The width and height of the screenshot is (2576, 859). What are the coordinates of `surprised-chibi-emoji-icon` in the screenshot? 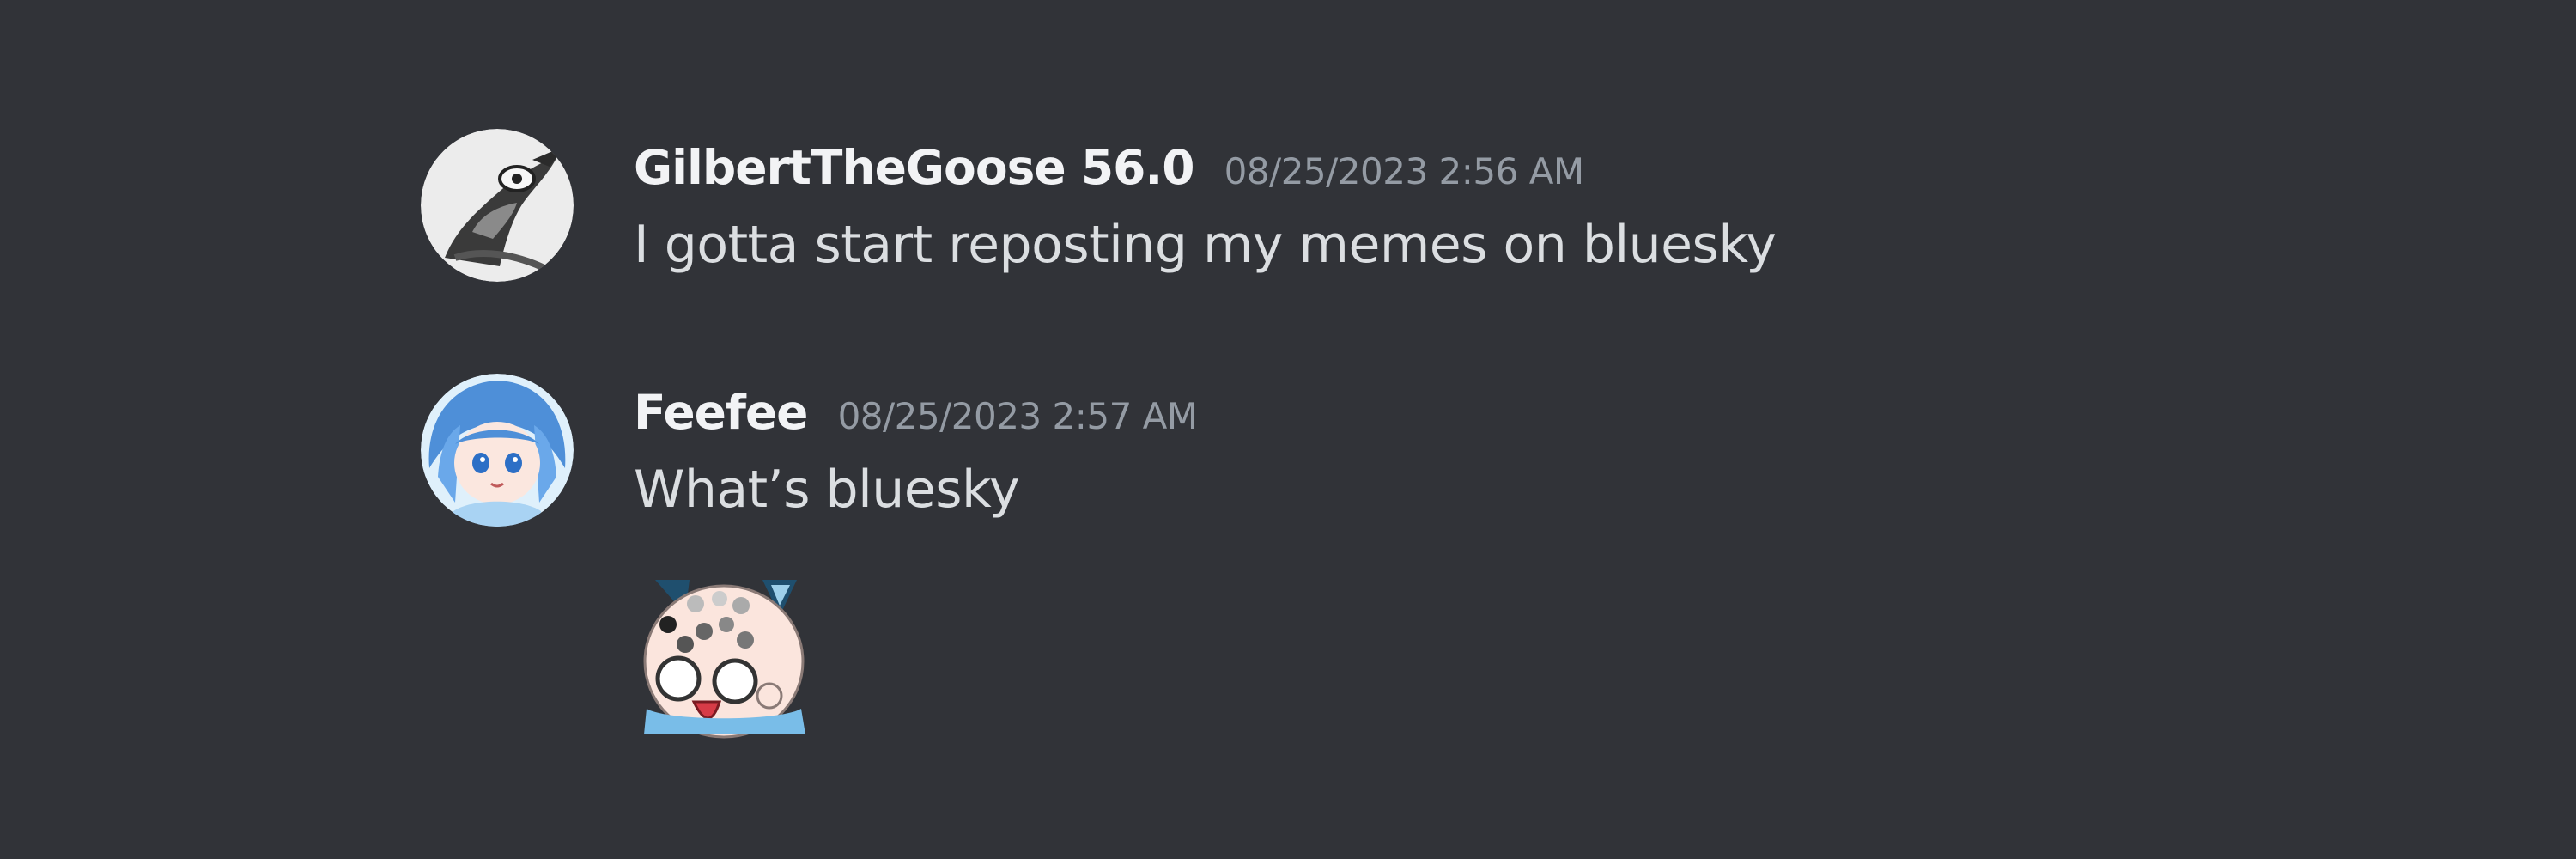 It's located at (724, 659).